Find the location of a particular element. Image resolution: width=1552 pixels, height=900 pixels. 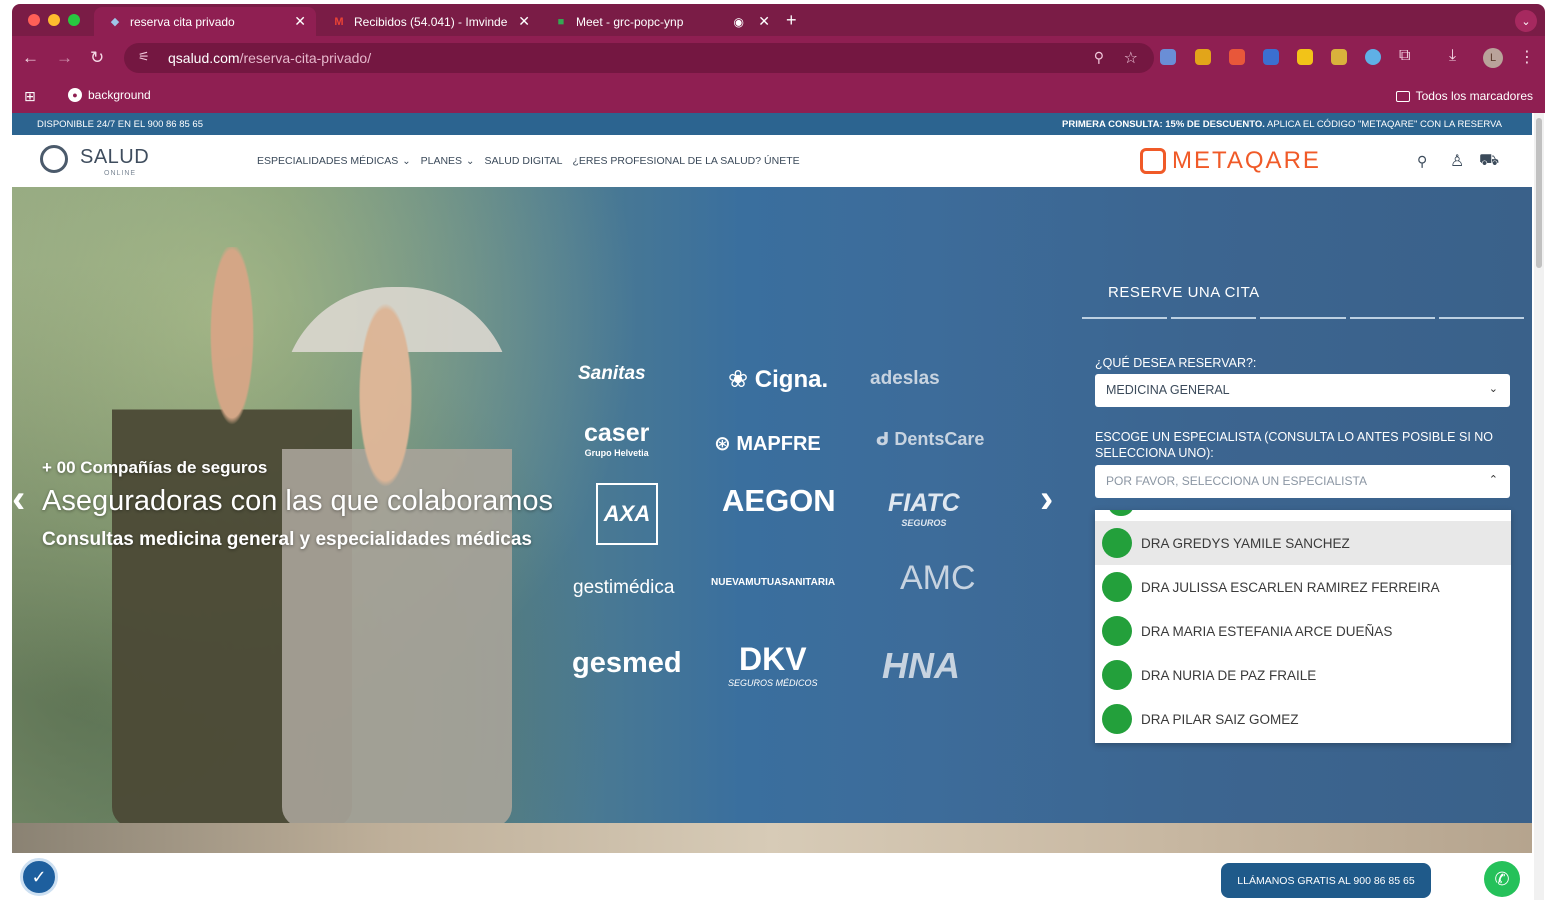

close-window-button is located at coordinates (34, 20).